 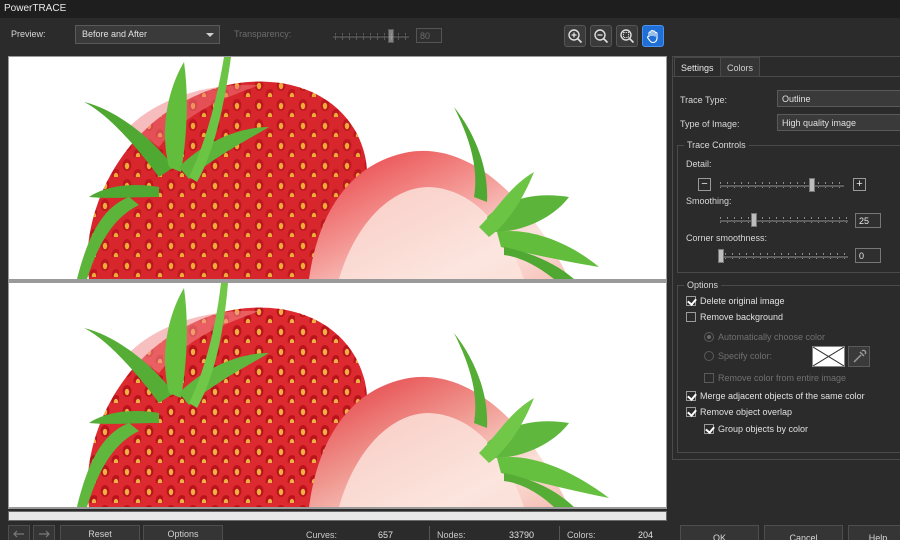 What do you see at coordinates (646, 535) in the screenshot?
I see `colors-value: 204` at bounding box center [646, 535].